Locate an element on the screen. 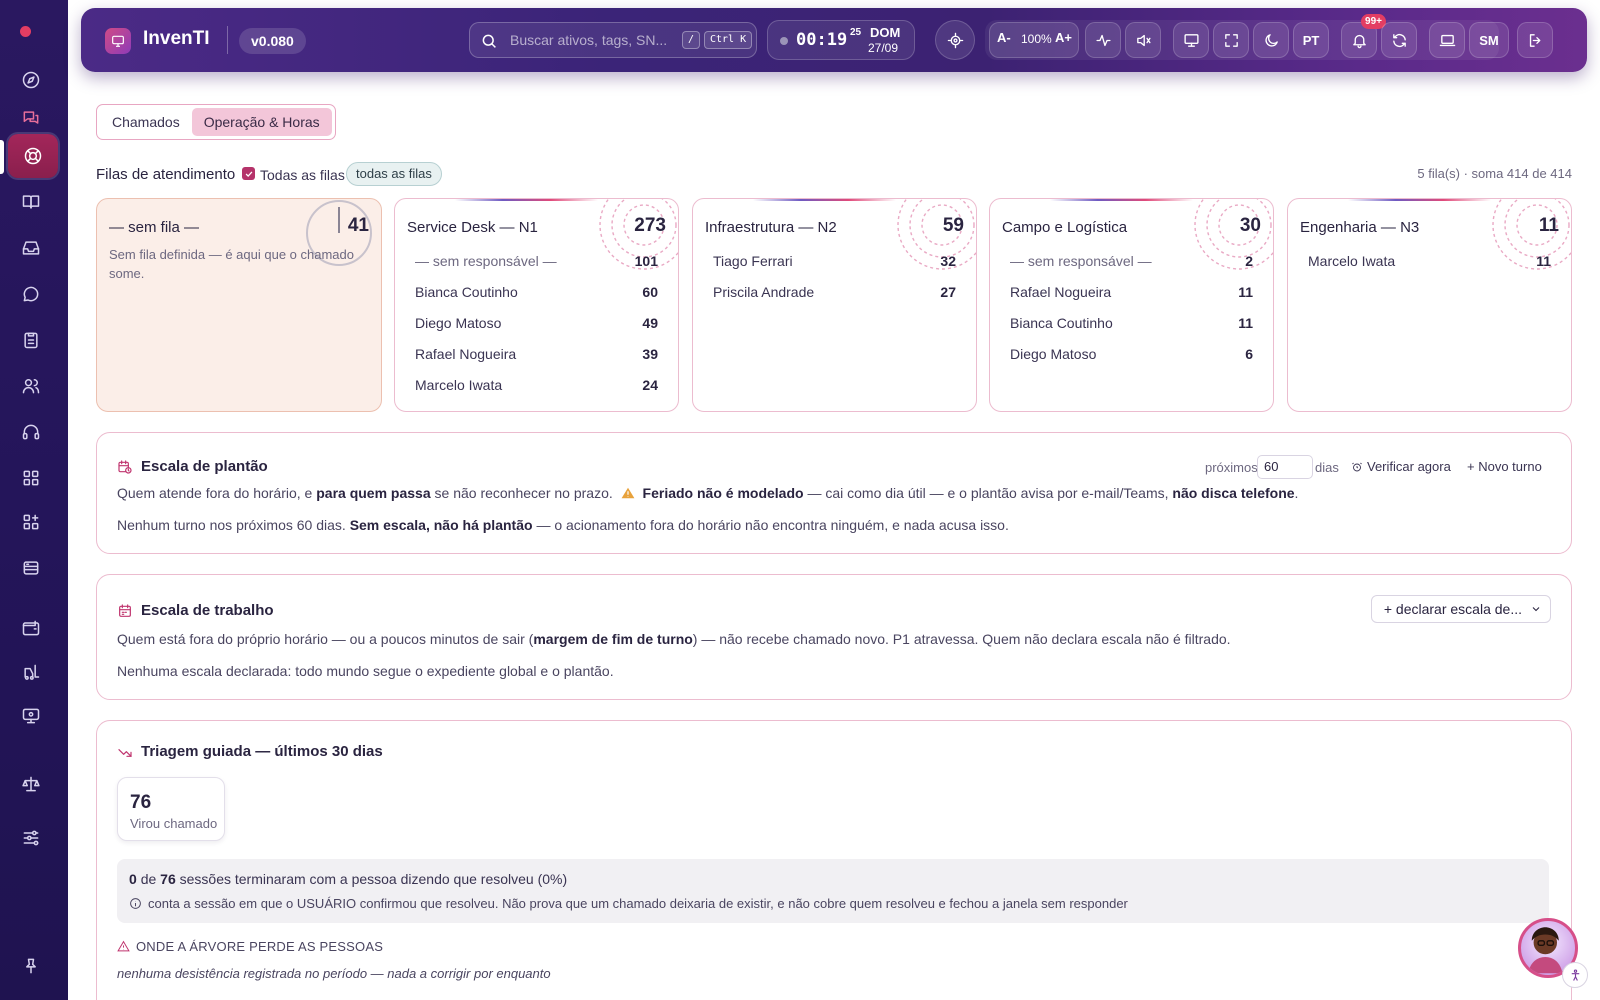 The height and width of the screenshot is (1000, 1600). refresh-button is located at coordinates (1399, 40).